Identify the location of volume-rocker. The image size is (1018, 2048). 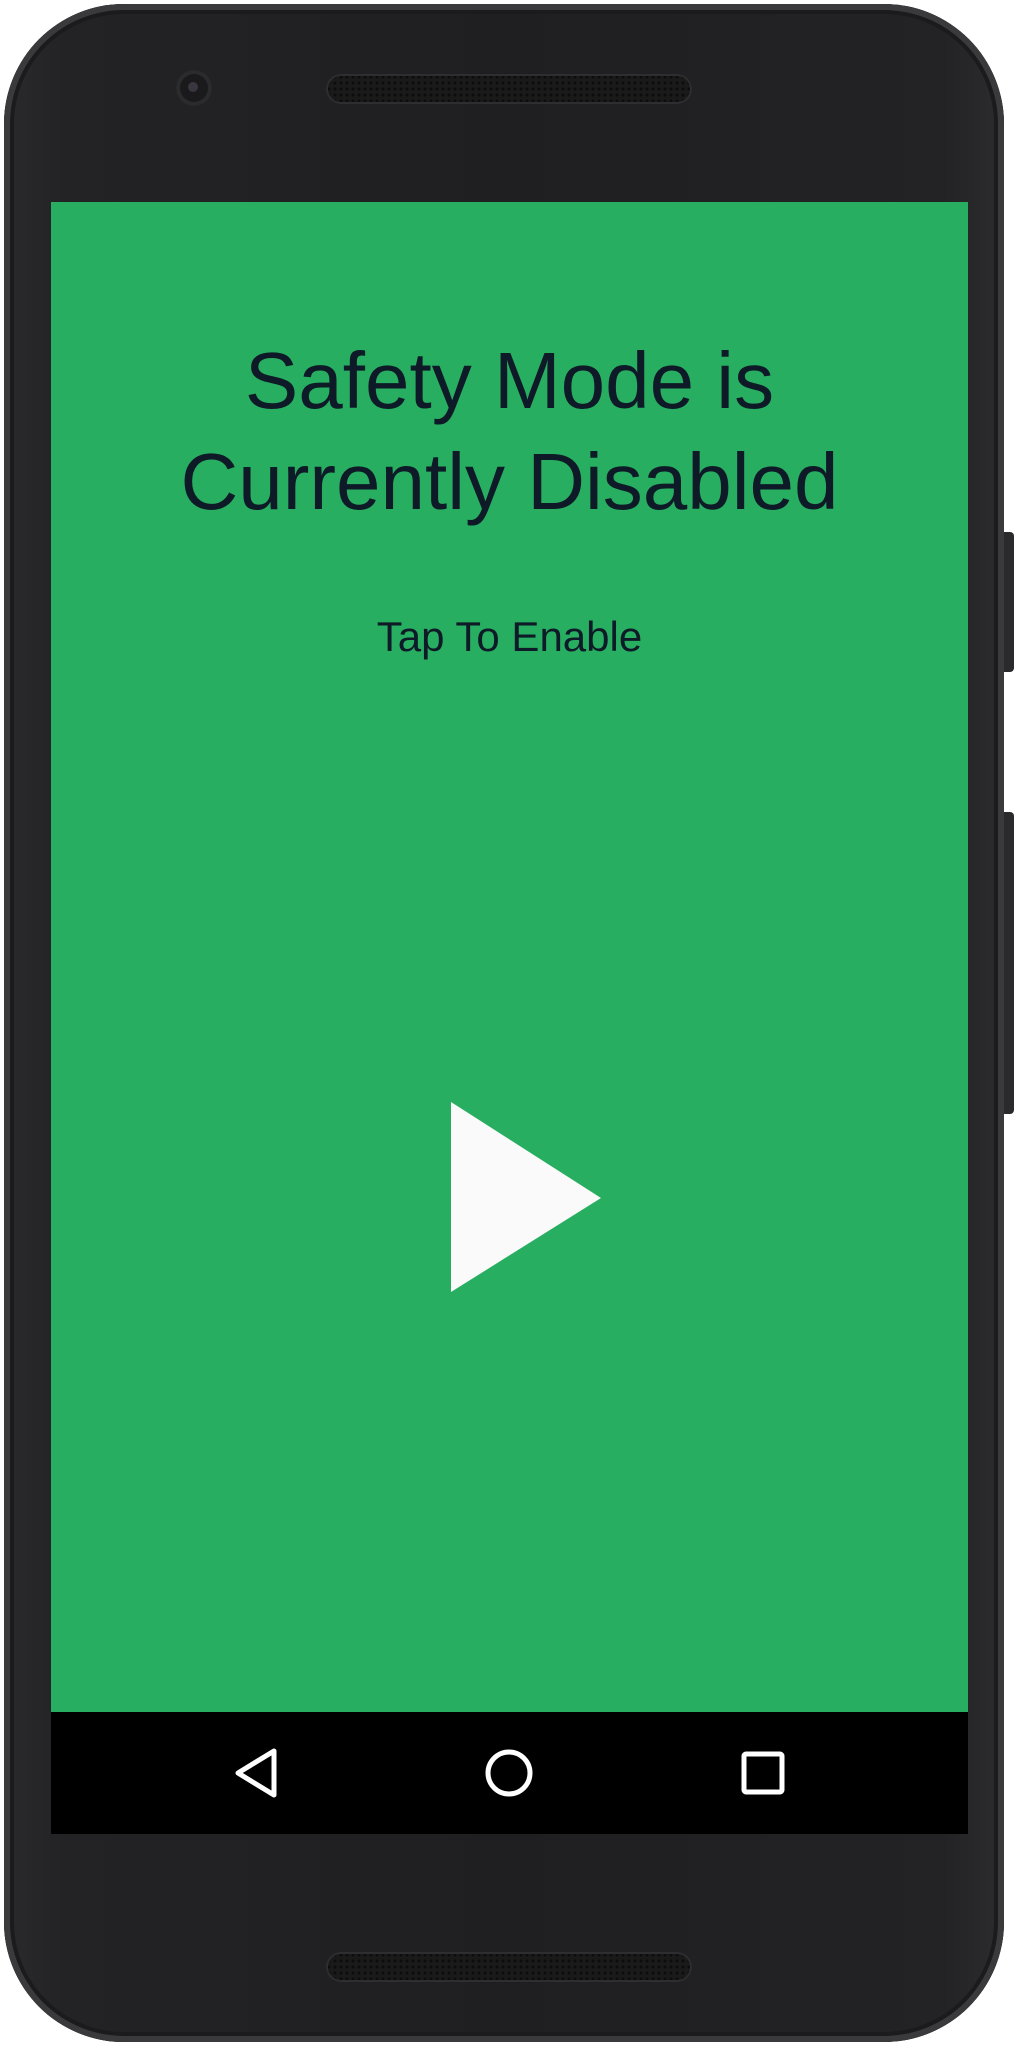
(1009, 963).